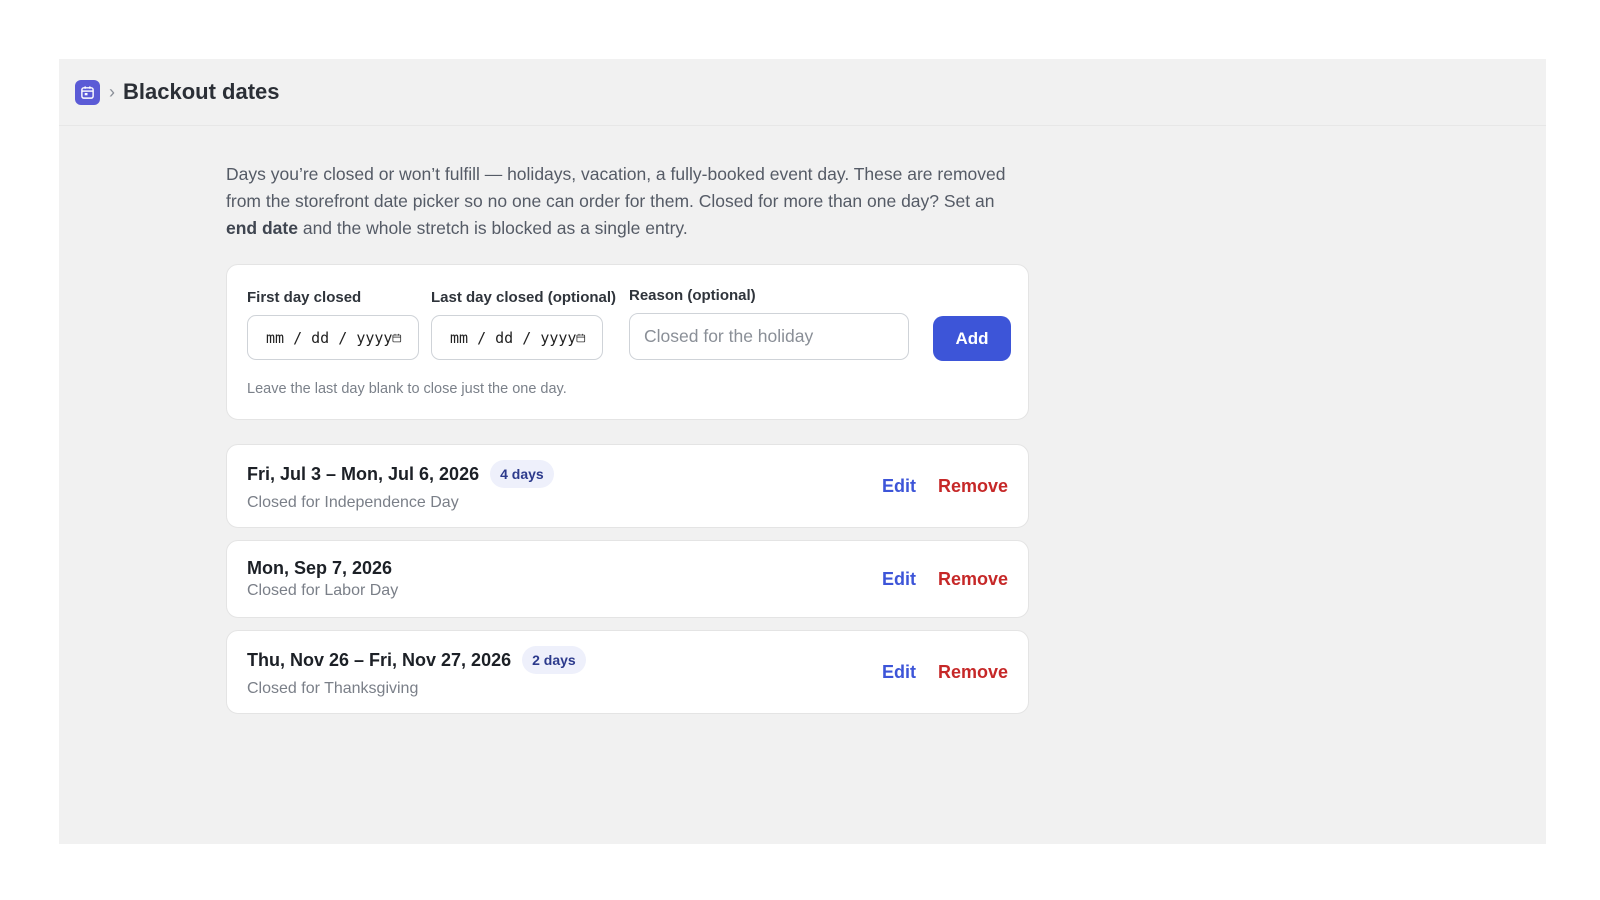 This screenshot has height=900, width=1600. I want to click on reason-field: Reason (optional), so click(769, 323).